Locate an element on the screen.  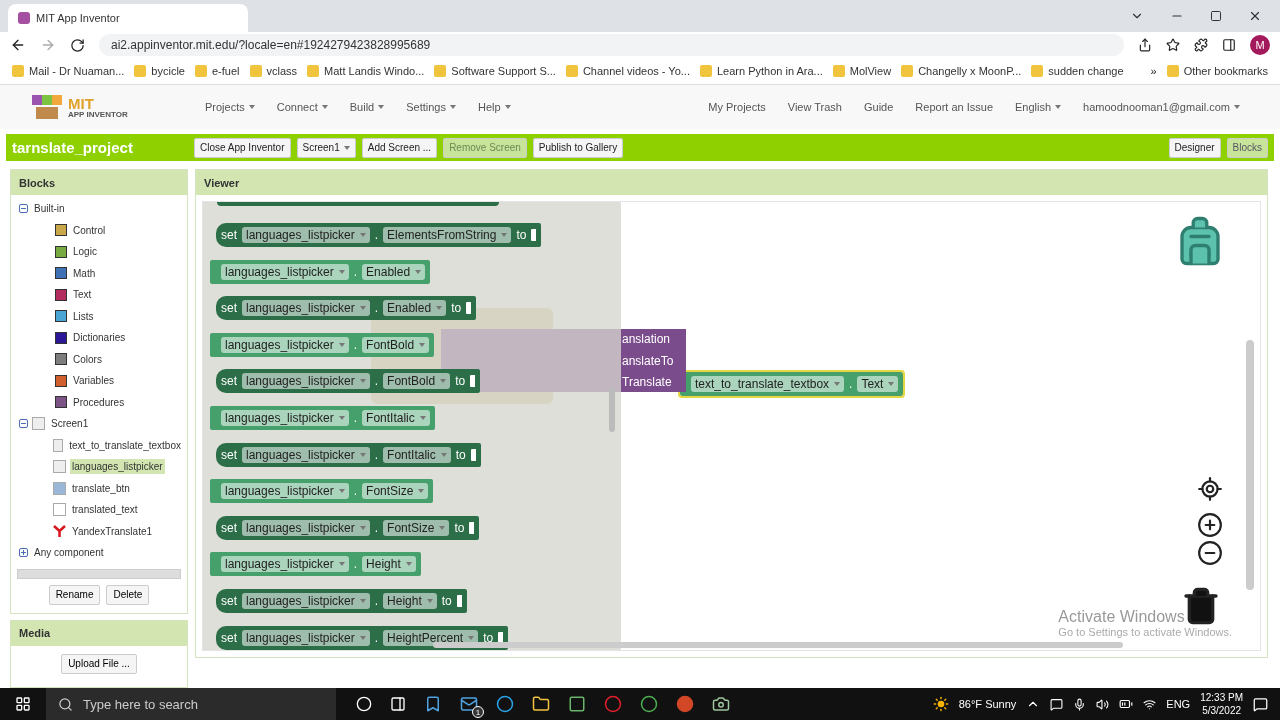
menu-item: Help is located at coordinates (494, 107).